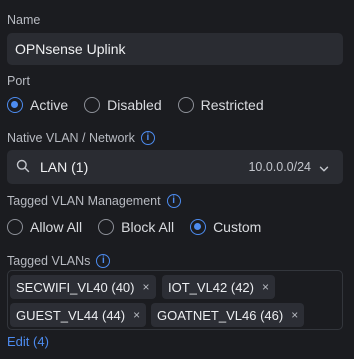  Describe the element at coordinates (70, 49) in the screenshot. I see `name-value: OPNsense Uplink` at that location.